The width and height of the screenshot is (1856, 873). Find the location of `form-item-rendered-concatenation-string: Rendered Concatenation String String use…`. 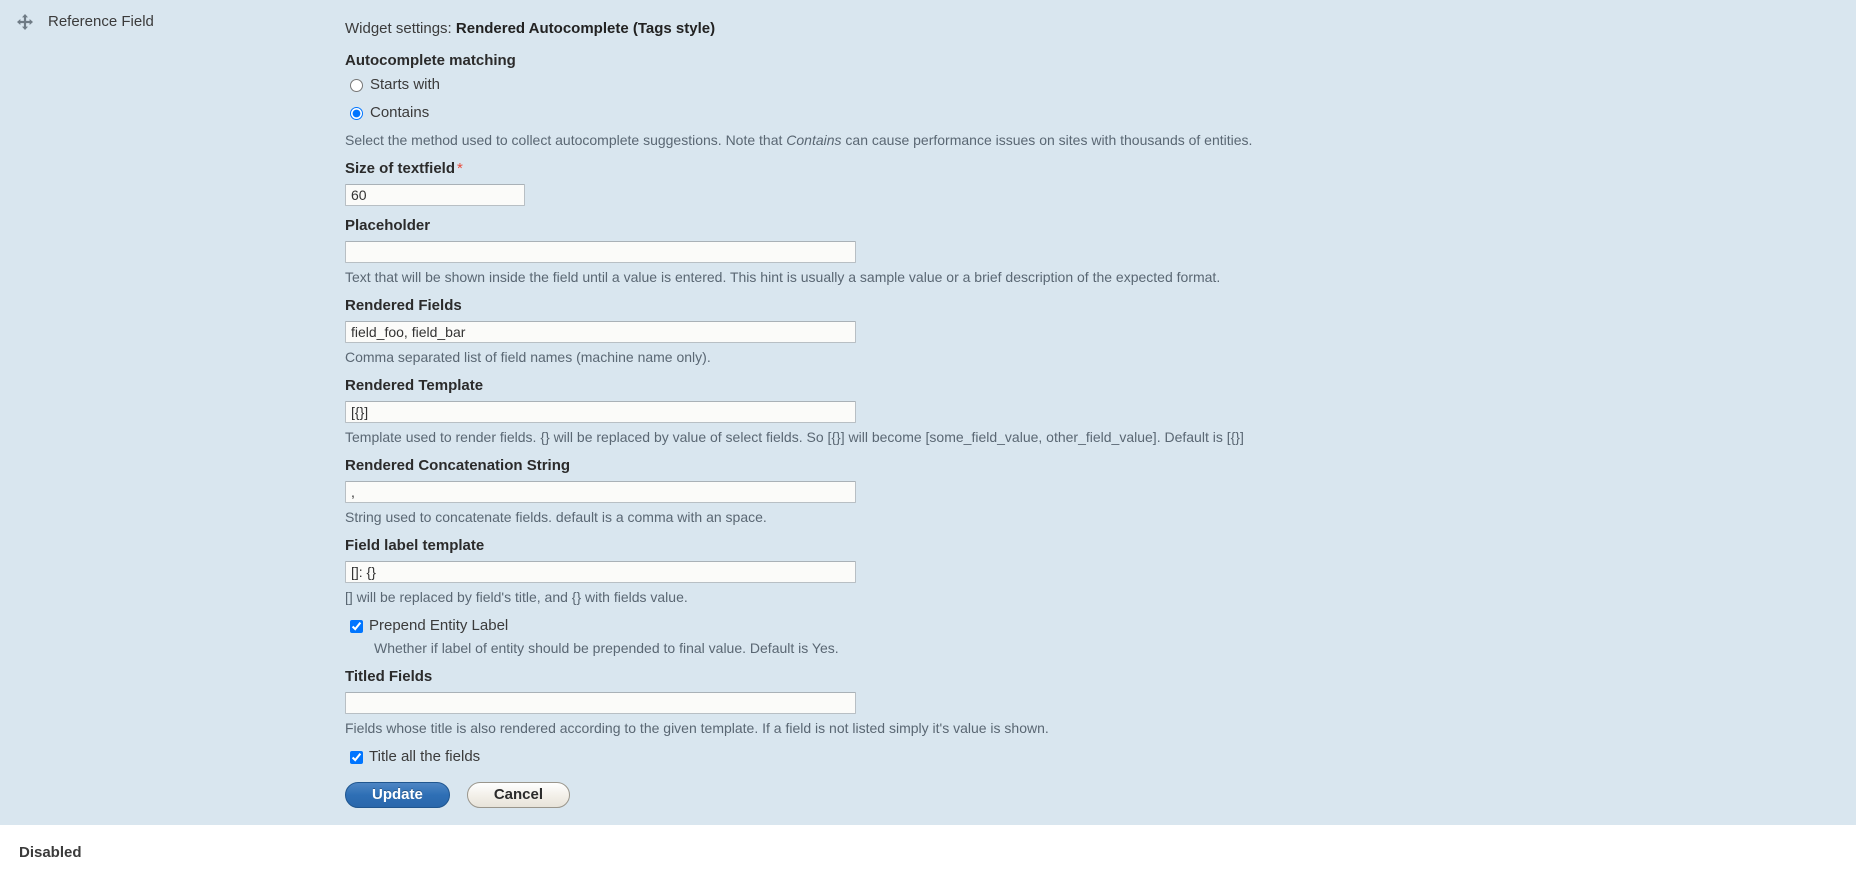

form-item-rendered-concatenation-string: Rendered Concatenation String String use… is located at coordinates (1095, 491).